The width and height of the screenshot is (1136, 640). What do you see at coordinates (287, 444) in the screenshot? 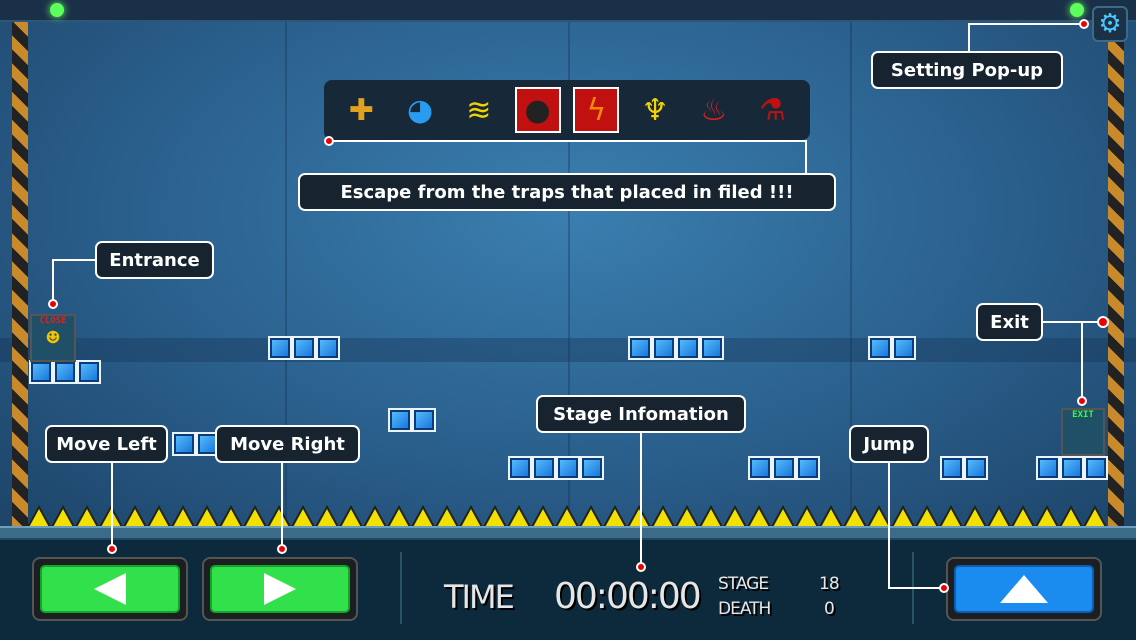
I see `callout-move-right: Move Right` at bounding box center [287, 444].